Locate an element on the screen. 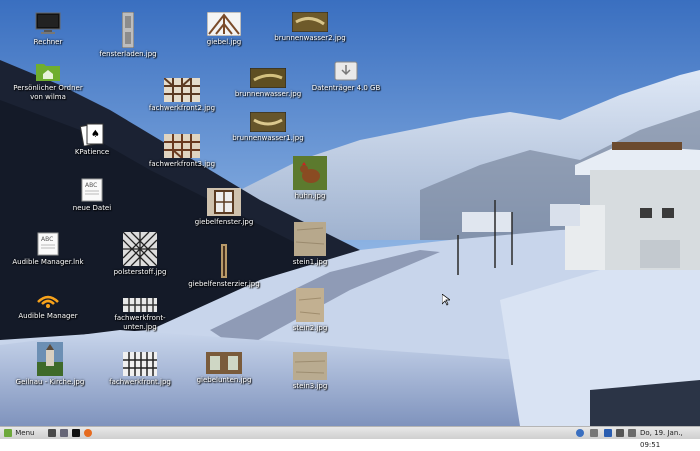 The height and width of the screenshot is (451, 700). desktop-icon-kpatience: ♠ KPatience is located at coordinates (92, 139).